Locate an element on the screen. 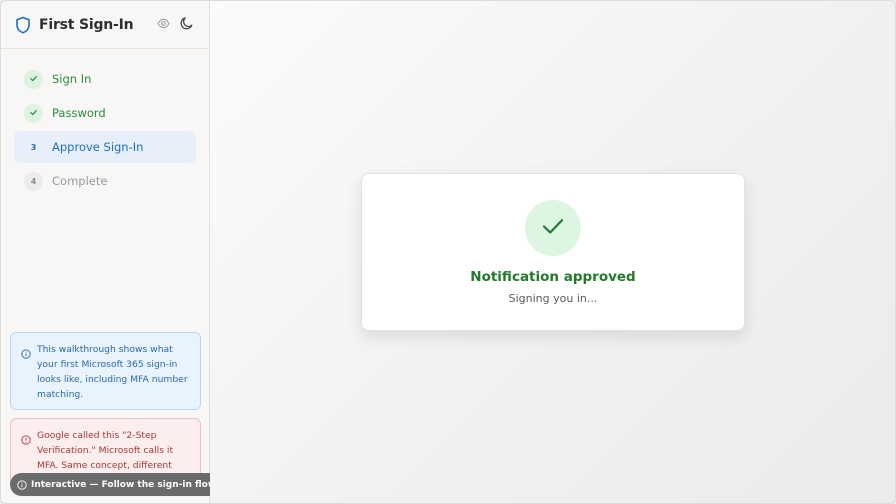  step-label: Sign In is located at coordinates (72, 79).